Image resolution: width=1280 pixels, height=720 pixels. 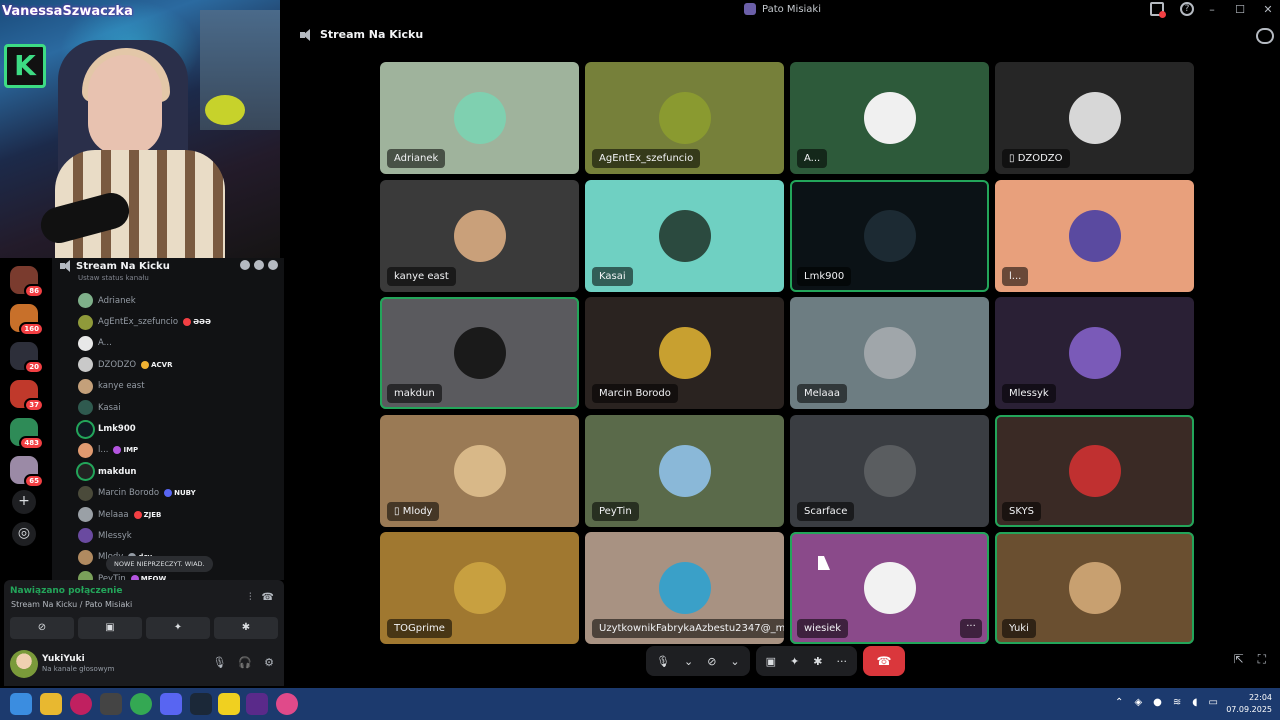 I want to click on more-options-icon: ···, so click(x=971, y=628).